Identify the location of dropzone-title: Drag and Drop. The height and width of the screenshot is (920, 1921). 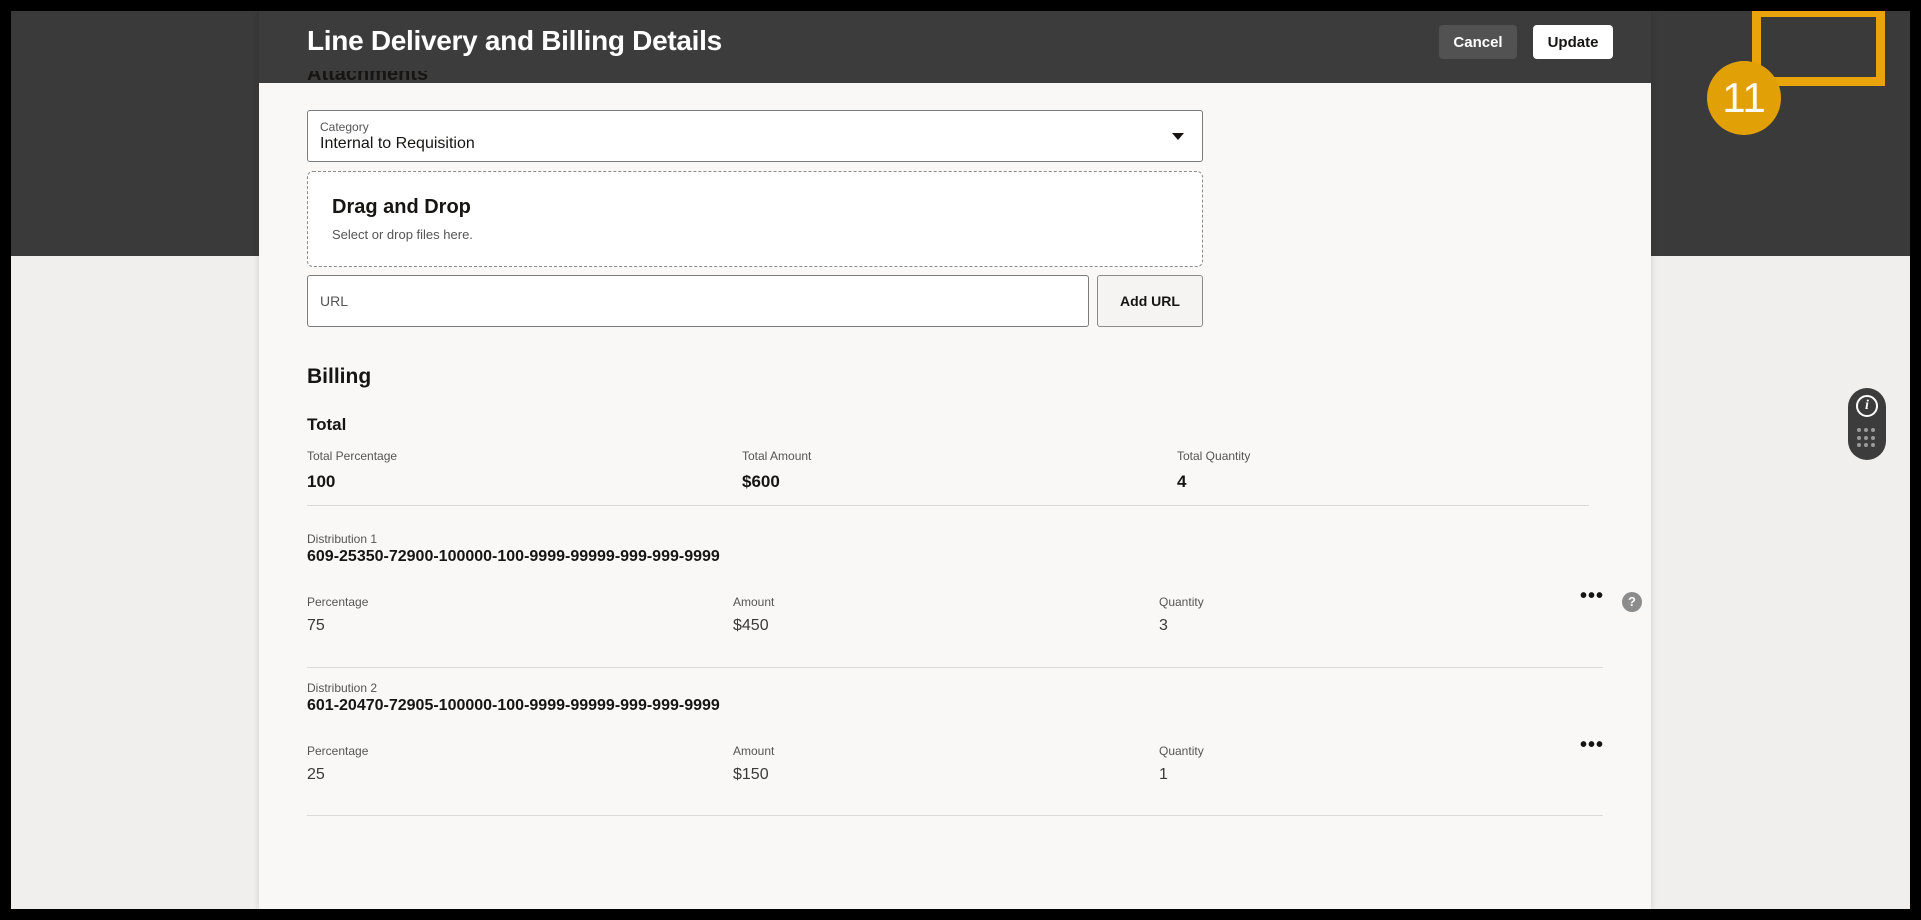
(401, 207).